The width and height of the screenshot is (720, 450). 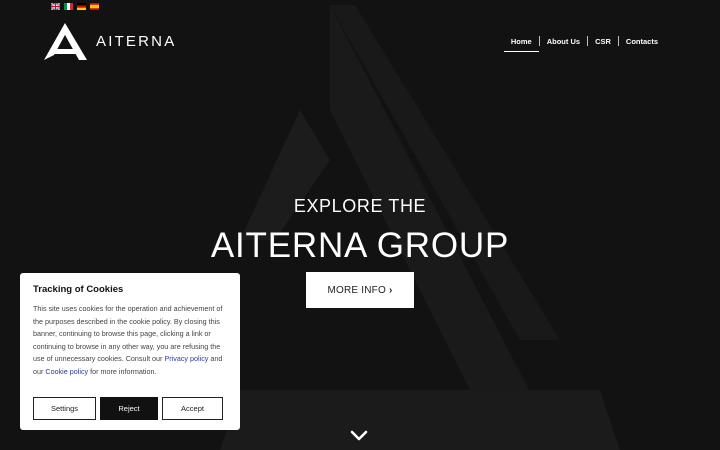 I want to click on more-info-button: MORE INFO ›, so click(x=360, y=290).